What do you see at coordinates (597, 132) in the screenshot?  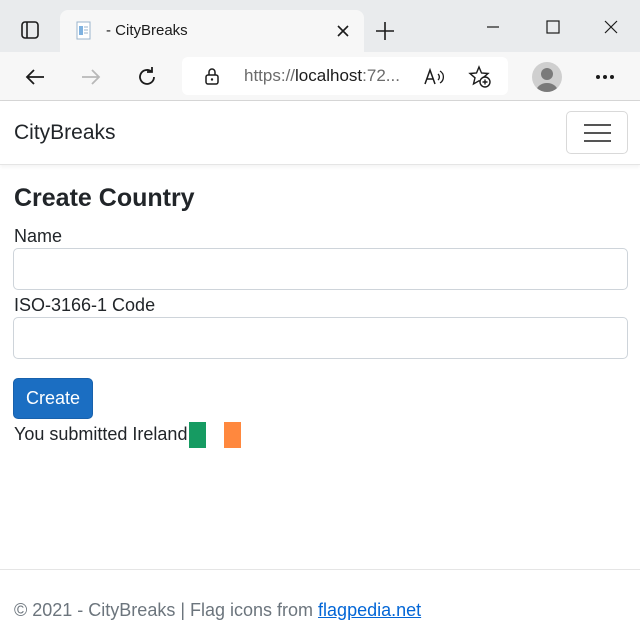 I see `navbar-toggler-button` at bounding box center [597, 132].